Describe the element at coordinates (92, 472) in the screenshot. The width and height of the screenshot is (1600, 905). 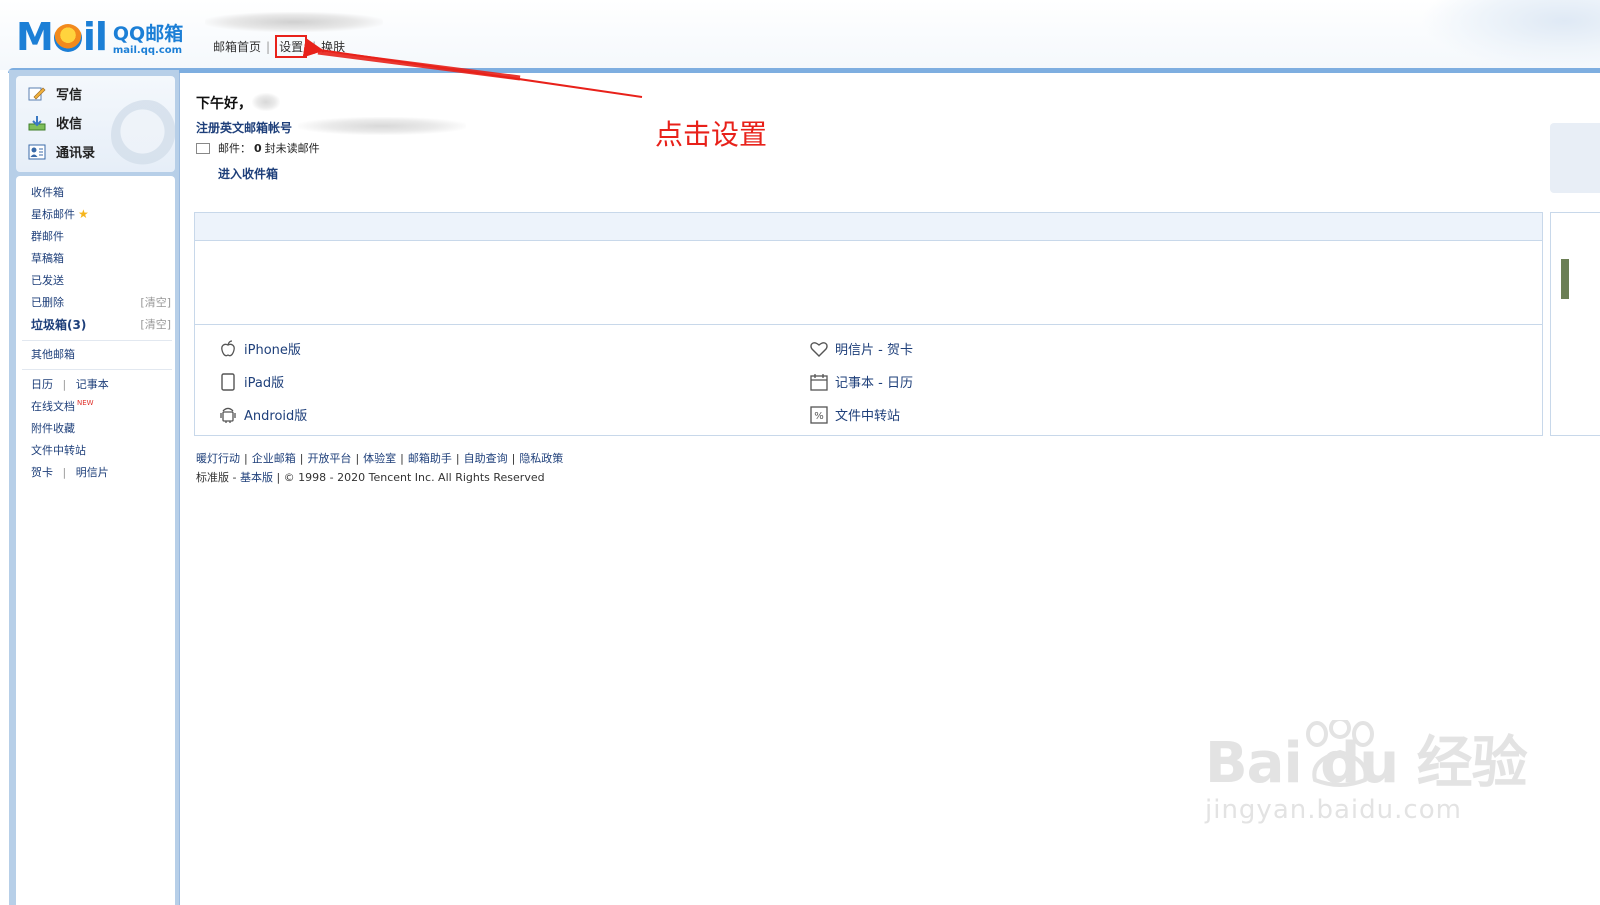
I see `postcard-link: 明信片` at that location.